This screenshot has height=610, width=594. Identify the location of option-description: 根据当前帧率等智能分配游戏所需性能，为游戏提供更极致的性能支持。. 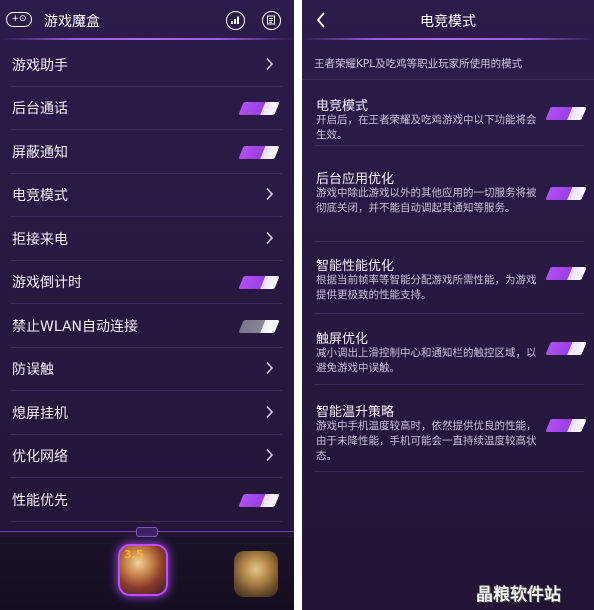
(426, 287).